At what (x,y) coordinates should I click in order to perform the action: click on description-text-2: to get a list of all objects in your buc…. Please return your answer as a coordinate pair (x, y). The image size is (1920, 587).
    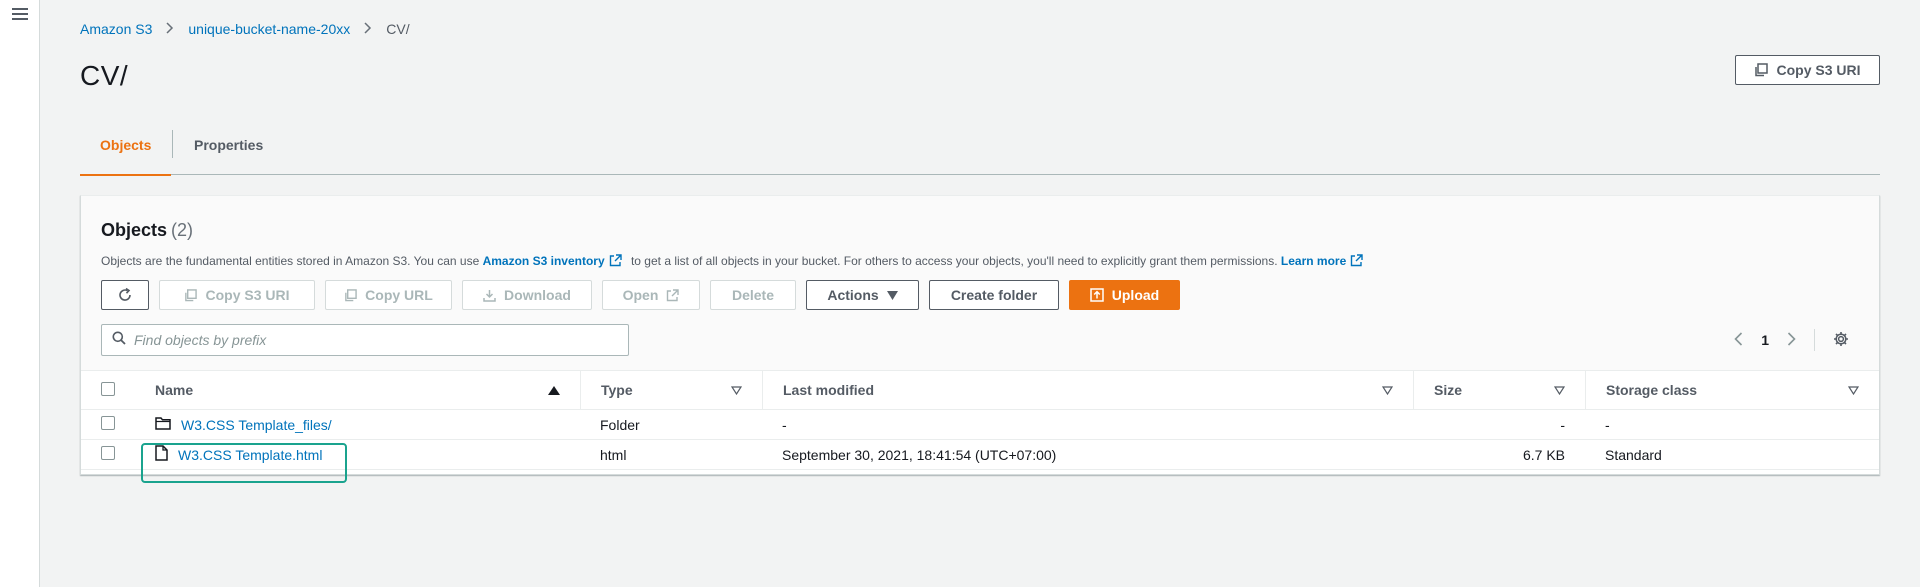
    Looking at the image, I should click on (954, 261).